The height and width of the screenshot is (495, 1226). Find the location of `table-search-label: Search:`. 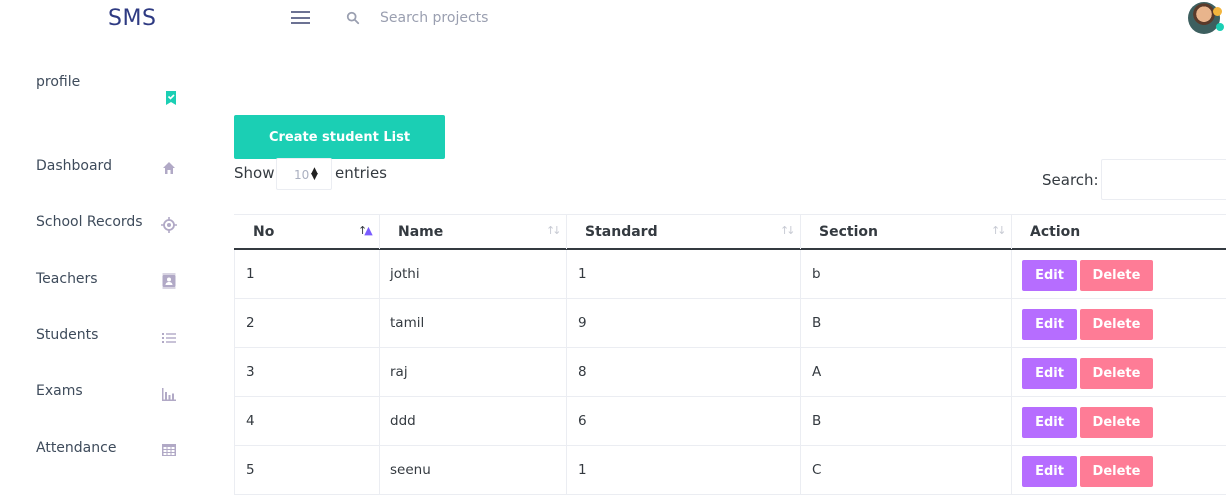

table-search-label: Search: is located at coordinates (1070, 180).